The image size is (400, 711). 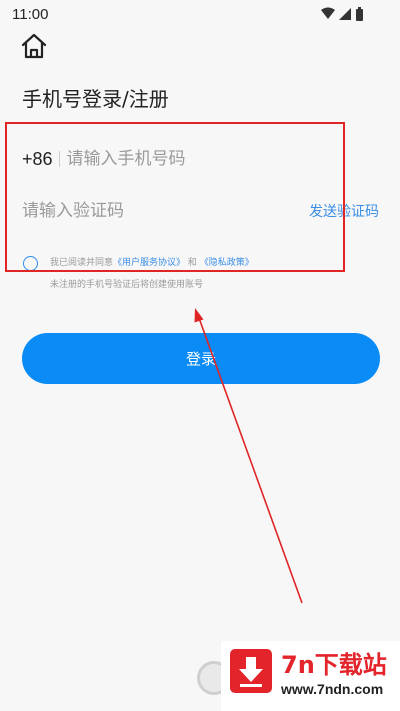 I want to click on status-bar: 11:00, so click(x=200, y=15).